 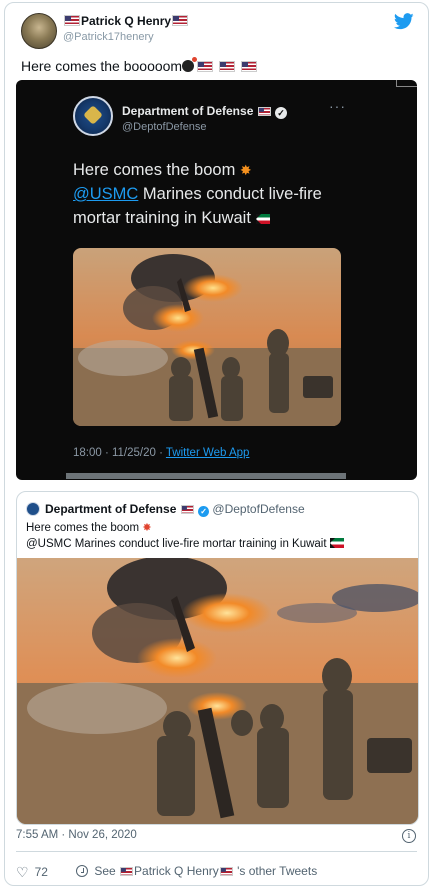 What do you see at coordinates (216, 851) in the screenshot?
I see `divider` at bounding box center [216, 851].